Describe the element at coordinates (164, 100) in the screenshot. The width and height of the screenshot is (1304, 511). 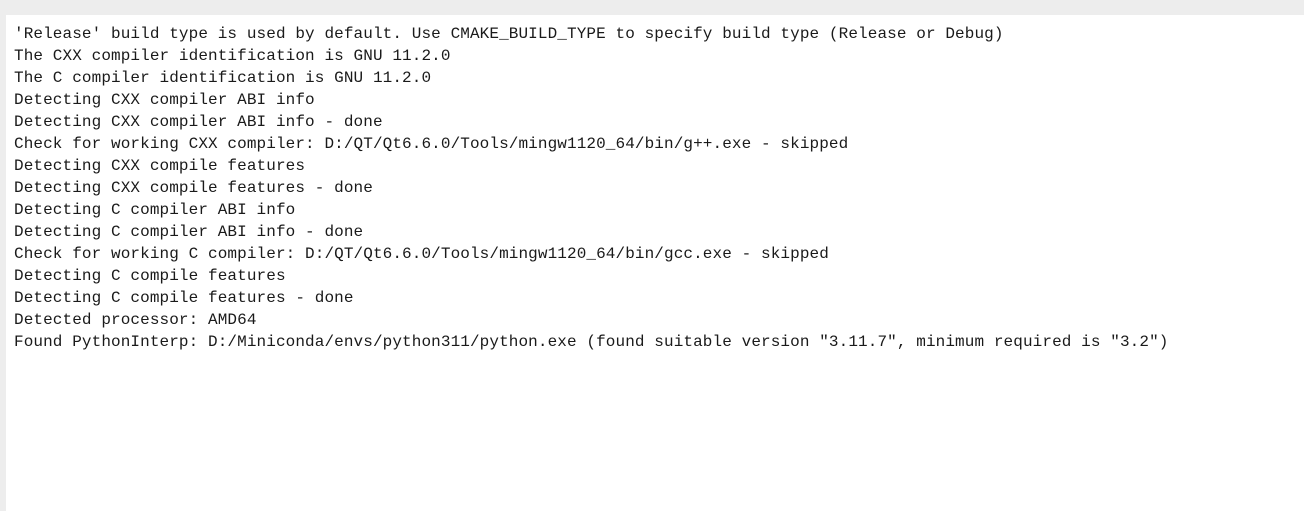
I see `console-line: Detecting CXX compiler ABI info` at that location.